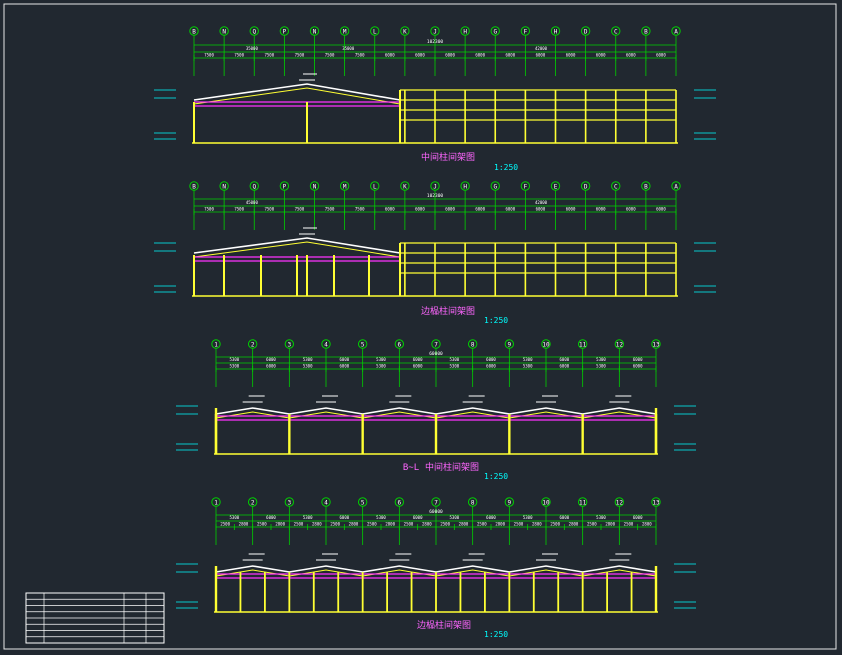 The height and width of the screenshot is (655, 842). I want to click on axis-label: L, so click(375, 32).